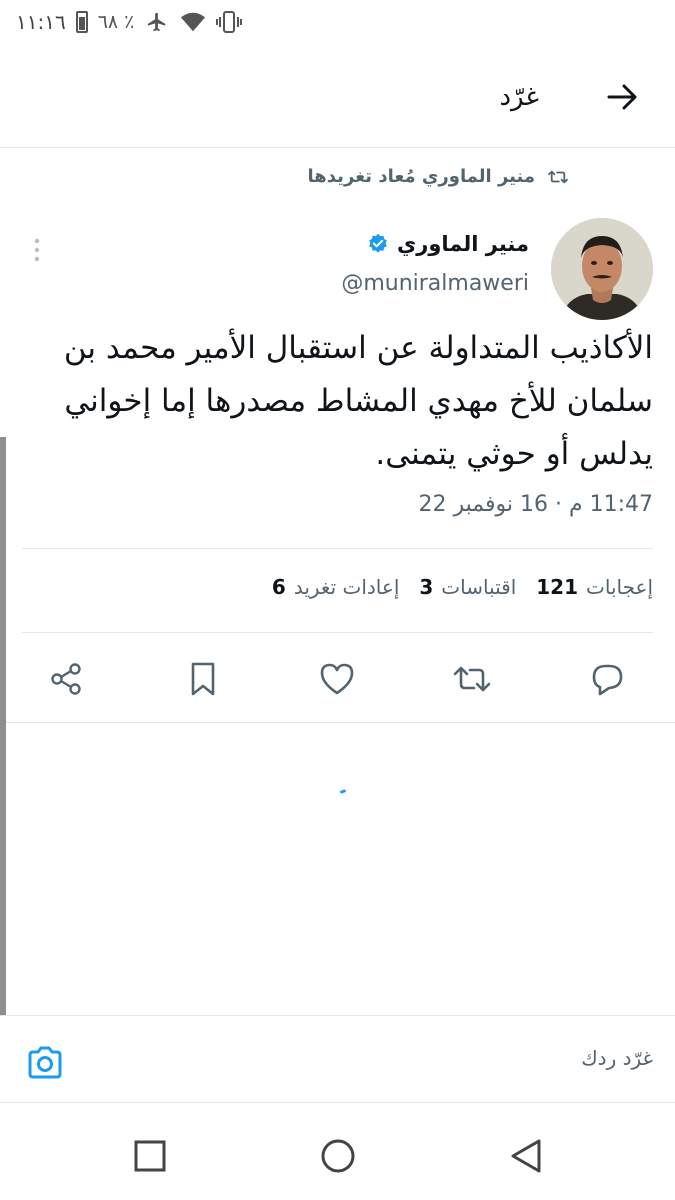 This screenshot has width=675, height=1200. I want to click on share-button, so click(66, 679).